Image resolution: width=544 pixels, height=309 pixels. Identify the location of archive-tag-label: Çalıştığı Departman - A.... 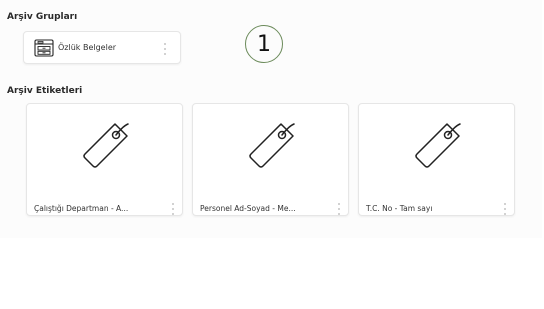
(81, 208).